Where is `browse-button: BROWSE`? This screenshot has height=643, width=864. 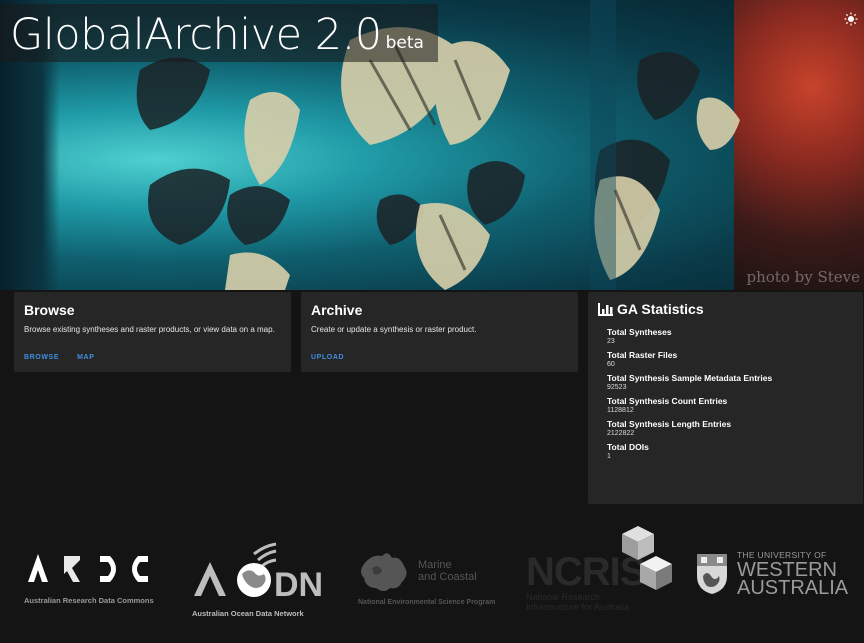 browse-button: BROWSE is located at coordinates (41, 357).